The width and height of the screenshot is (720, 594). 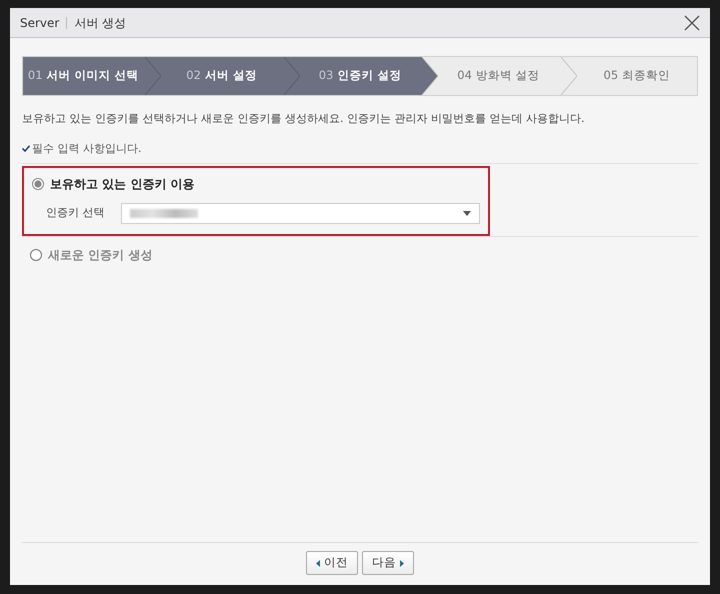 I want to click on close-icon, so click(x=692, y=22).